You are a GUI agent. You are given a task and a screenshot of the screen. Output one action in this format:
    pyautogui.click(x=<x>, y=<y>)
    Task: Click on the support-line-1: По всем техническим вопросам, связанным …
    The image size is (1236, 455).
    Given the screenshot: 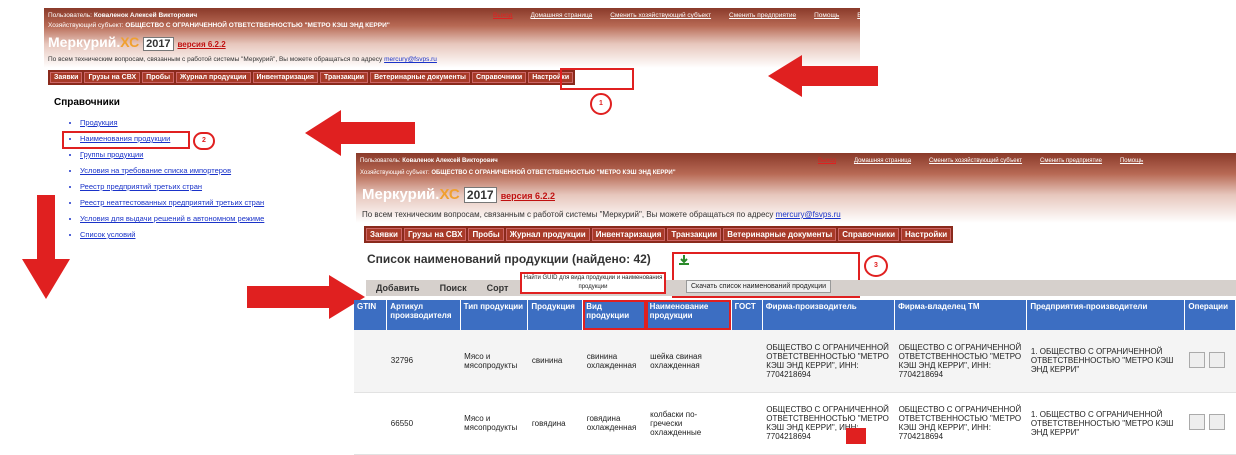 What is the action you would take?
    pyautogui.click(x=242, y=59)
    